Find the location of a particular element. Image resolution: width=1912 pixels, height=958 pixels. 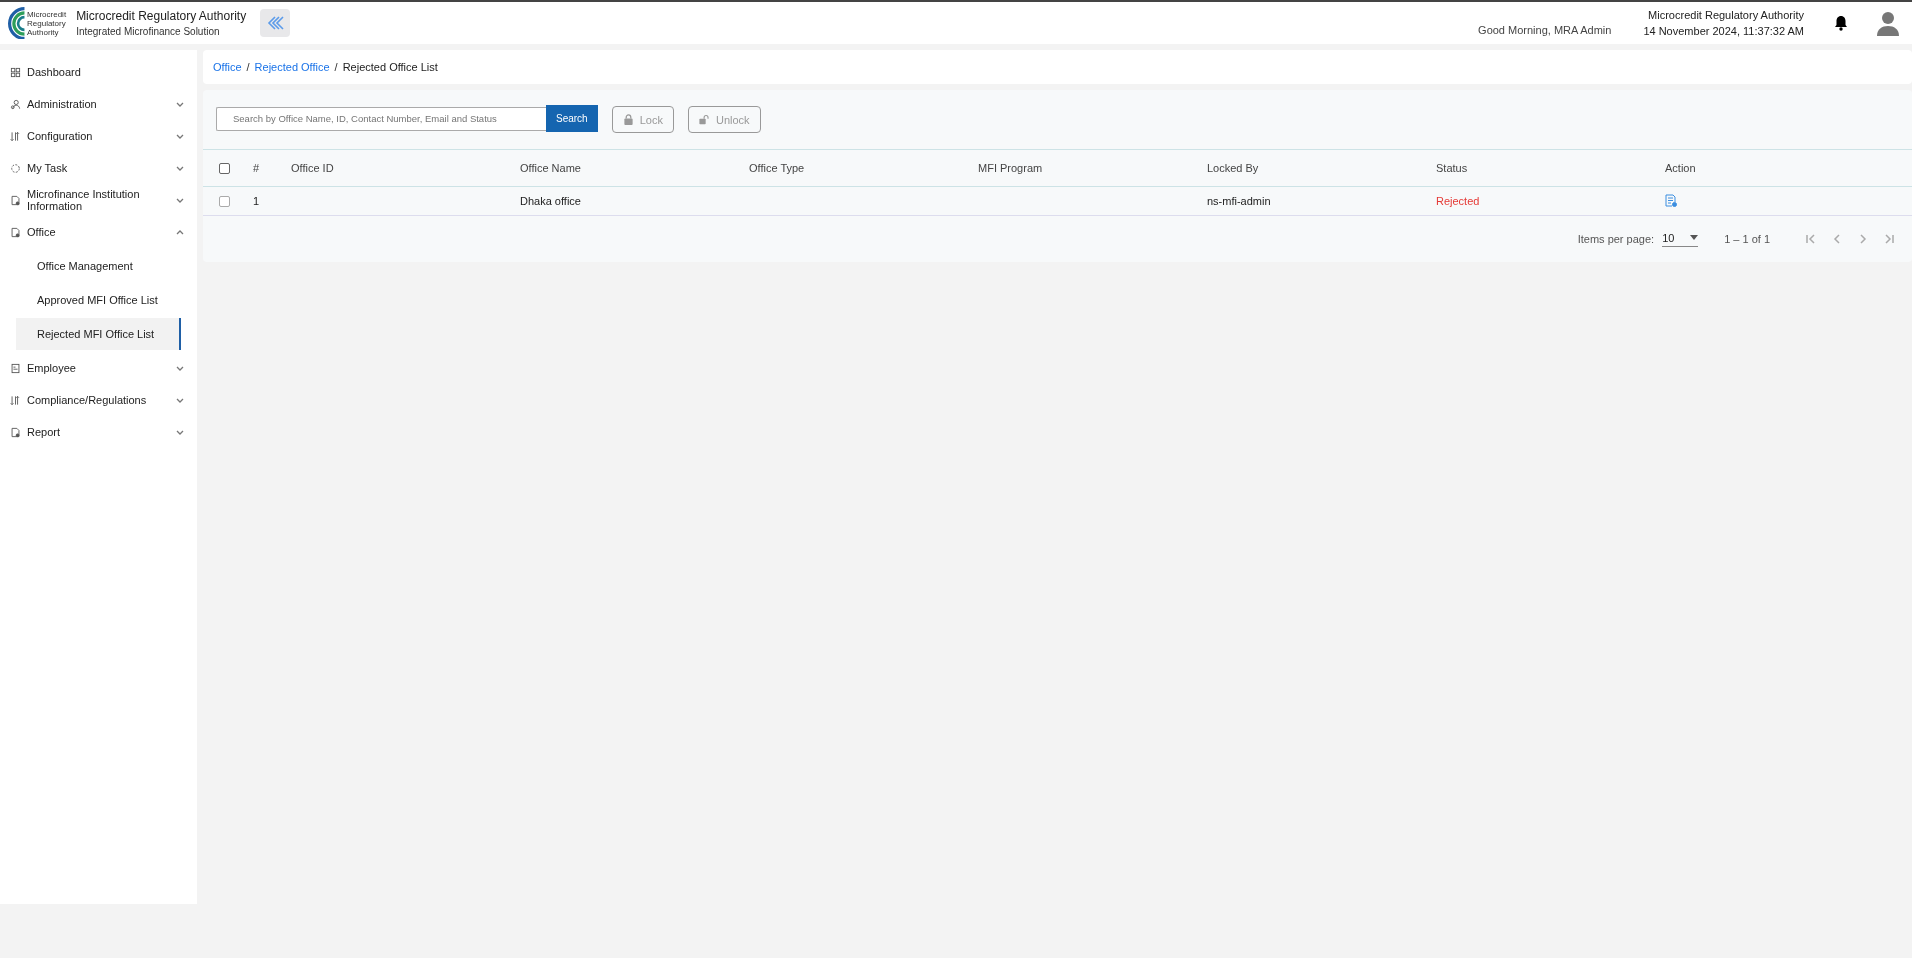

sidebar-item: My Task is located at coordinates (98, 168).